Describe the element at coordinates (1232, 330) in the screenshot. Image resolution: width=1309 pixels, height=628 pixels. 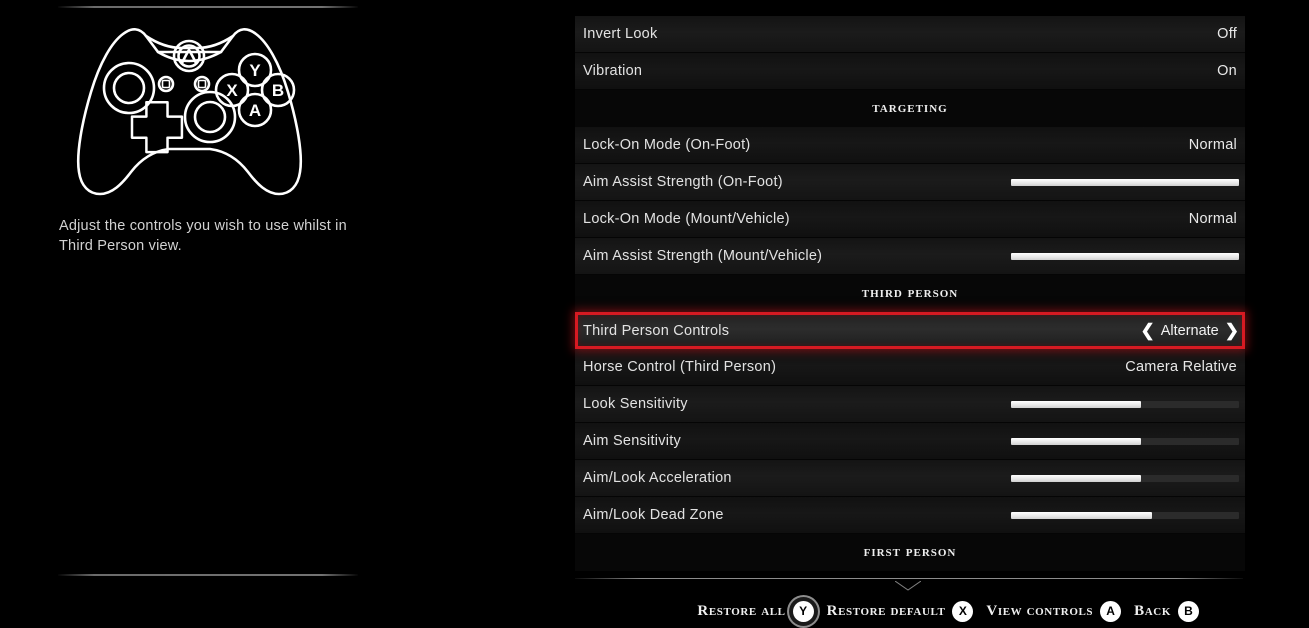
I see `chevron-right-icon: ❯` at that location.